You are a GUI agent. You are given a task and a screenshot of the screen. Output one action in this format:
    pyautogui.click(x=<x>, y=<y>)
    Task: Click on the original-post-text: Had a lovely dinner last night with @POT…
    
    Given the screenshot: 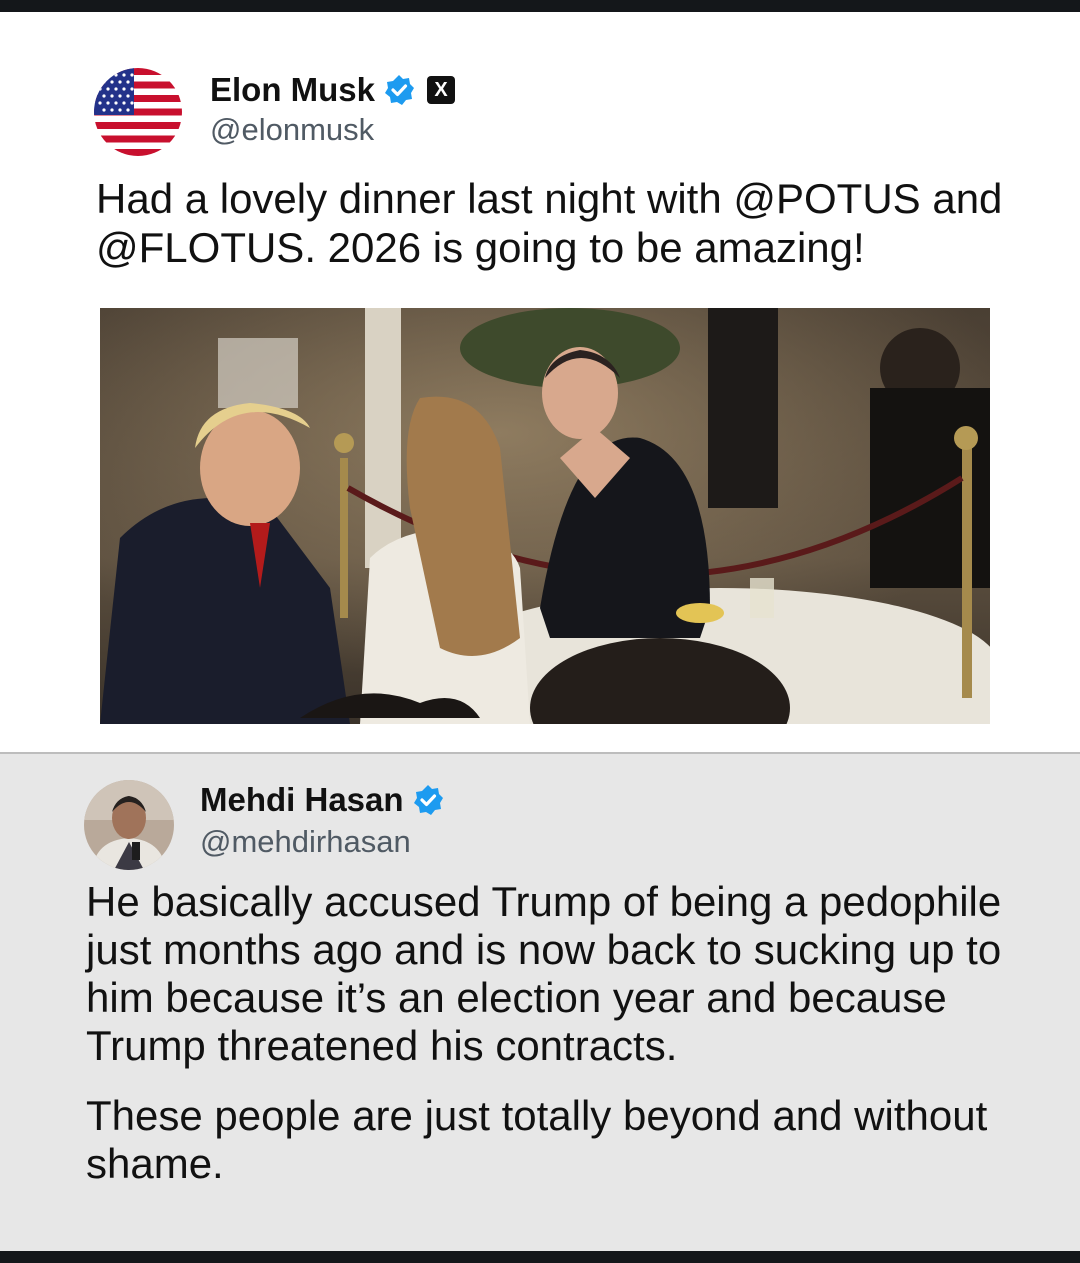 What is the action you would take?
    pyautogui.click(x=549, y=223)
    